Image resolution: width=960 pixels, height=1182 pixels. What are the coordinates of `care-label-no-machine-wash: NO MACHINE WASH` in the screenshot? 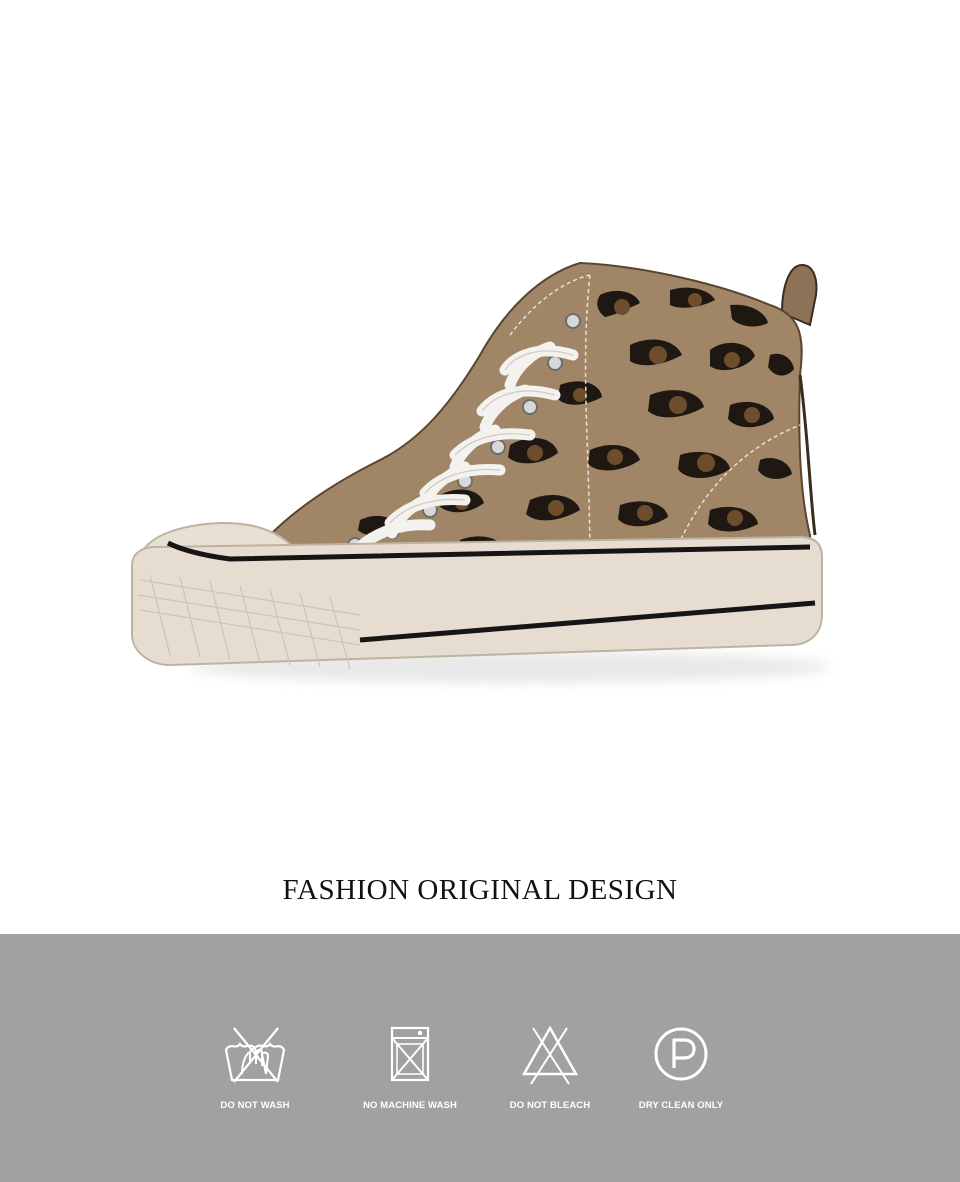 It's located at (410, 1105).